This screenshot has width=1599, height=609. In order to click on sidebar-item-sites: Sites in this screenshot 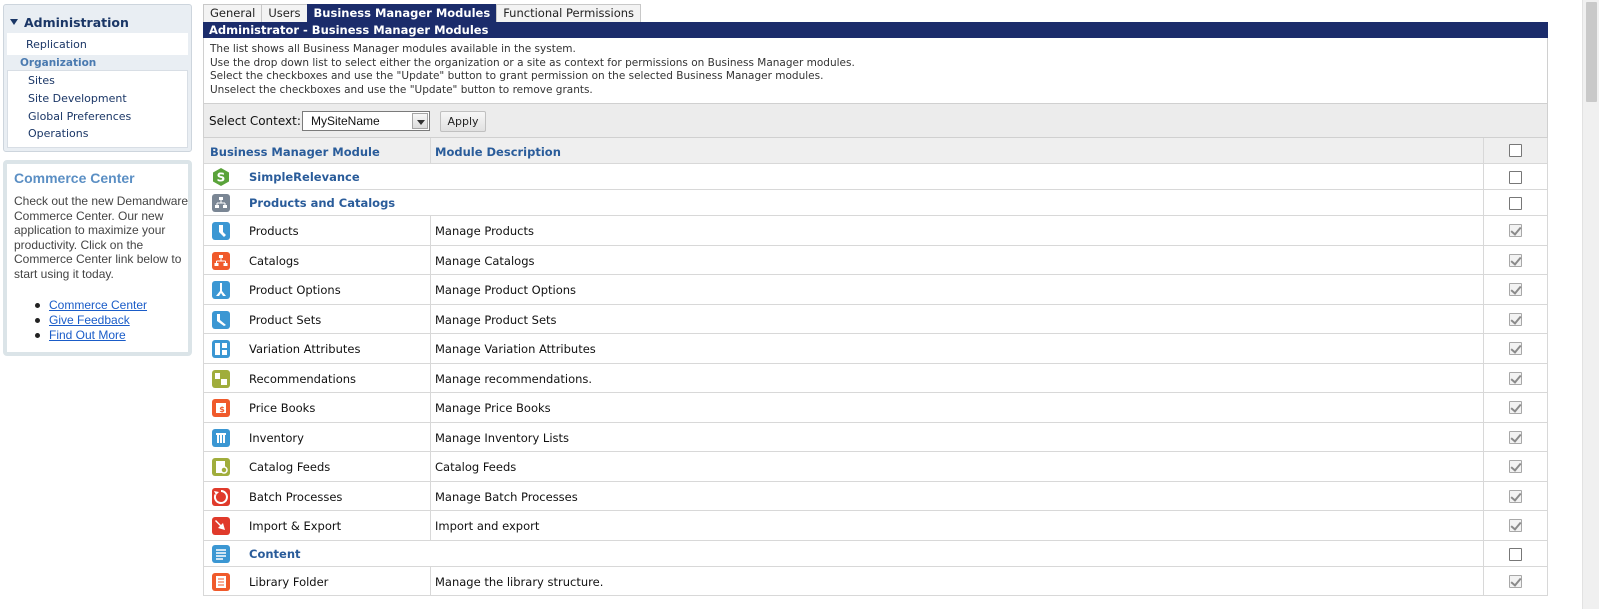, I will do `click(41, 80)`.